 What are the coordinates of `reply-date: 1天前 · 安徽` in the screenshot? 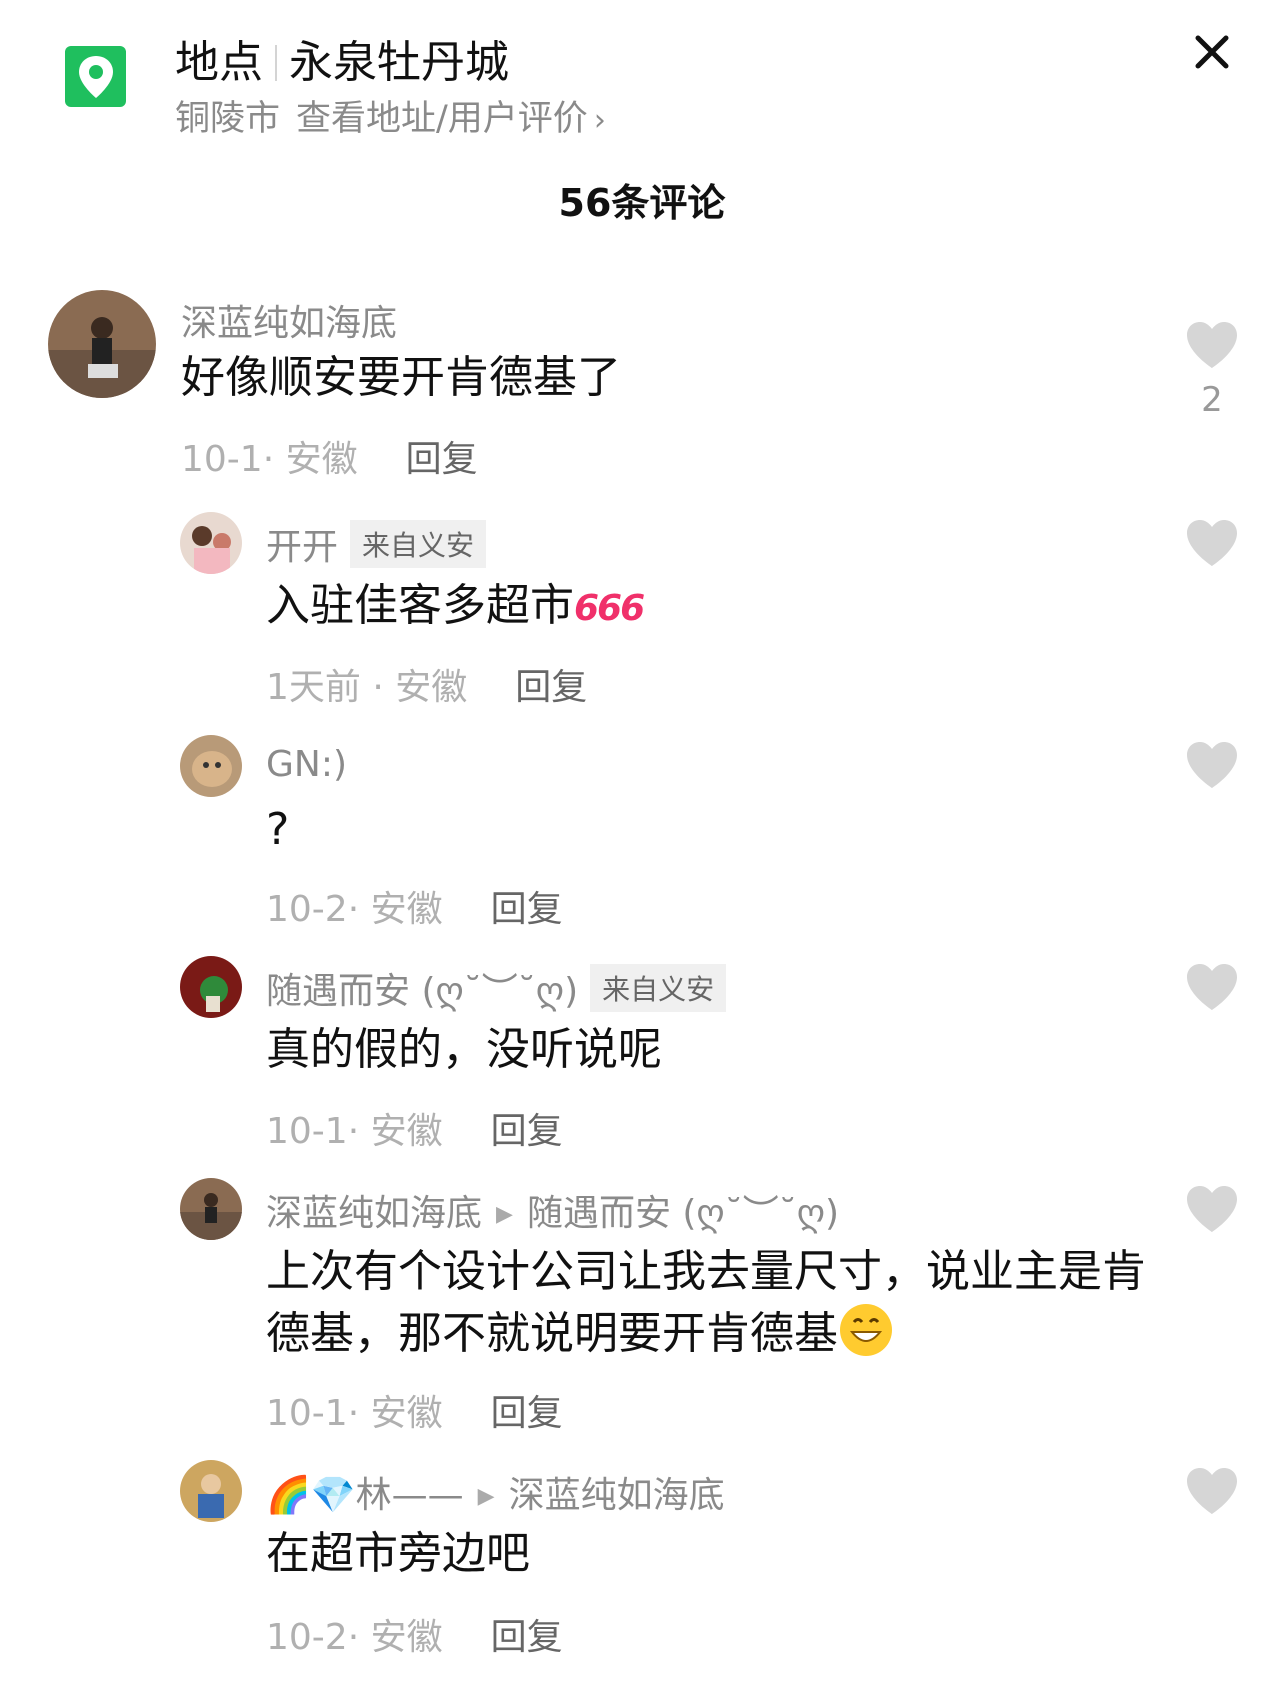 It's located at (367, 687).